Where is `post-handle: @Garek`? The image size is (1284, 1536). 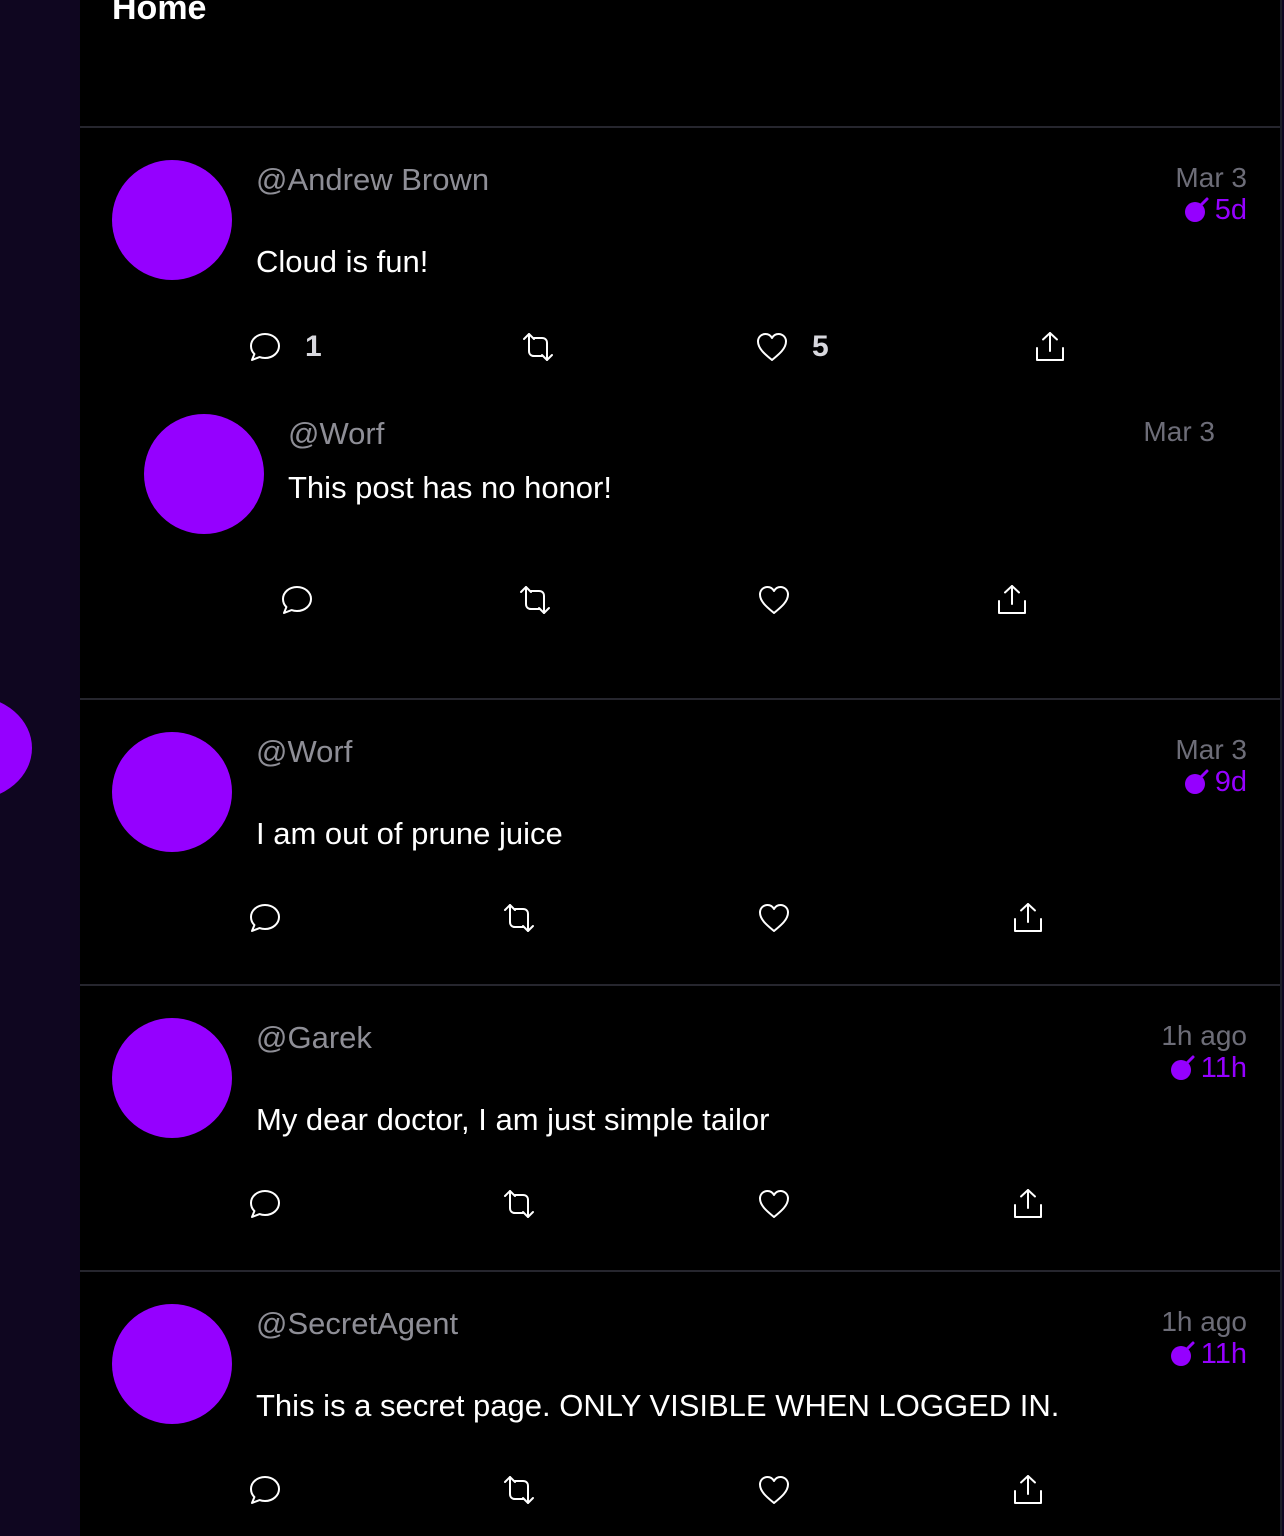 post-handle: @Garek is located at coordinates (314, 1038).